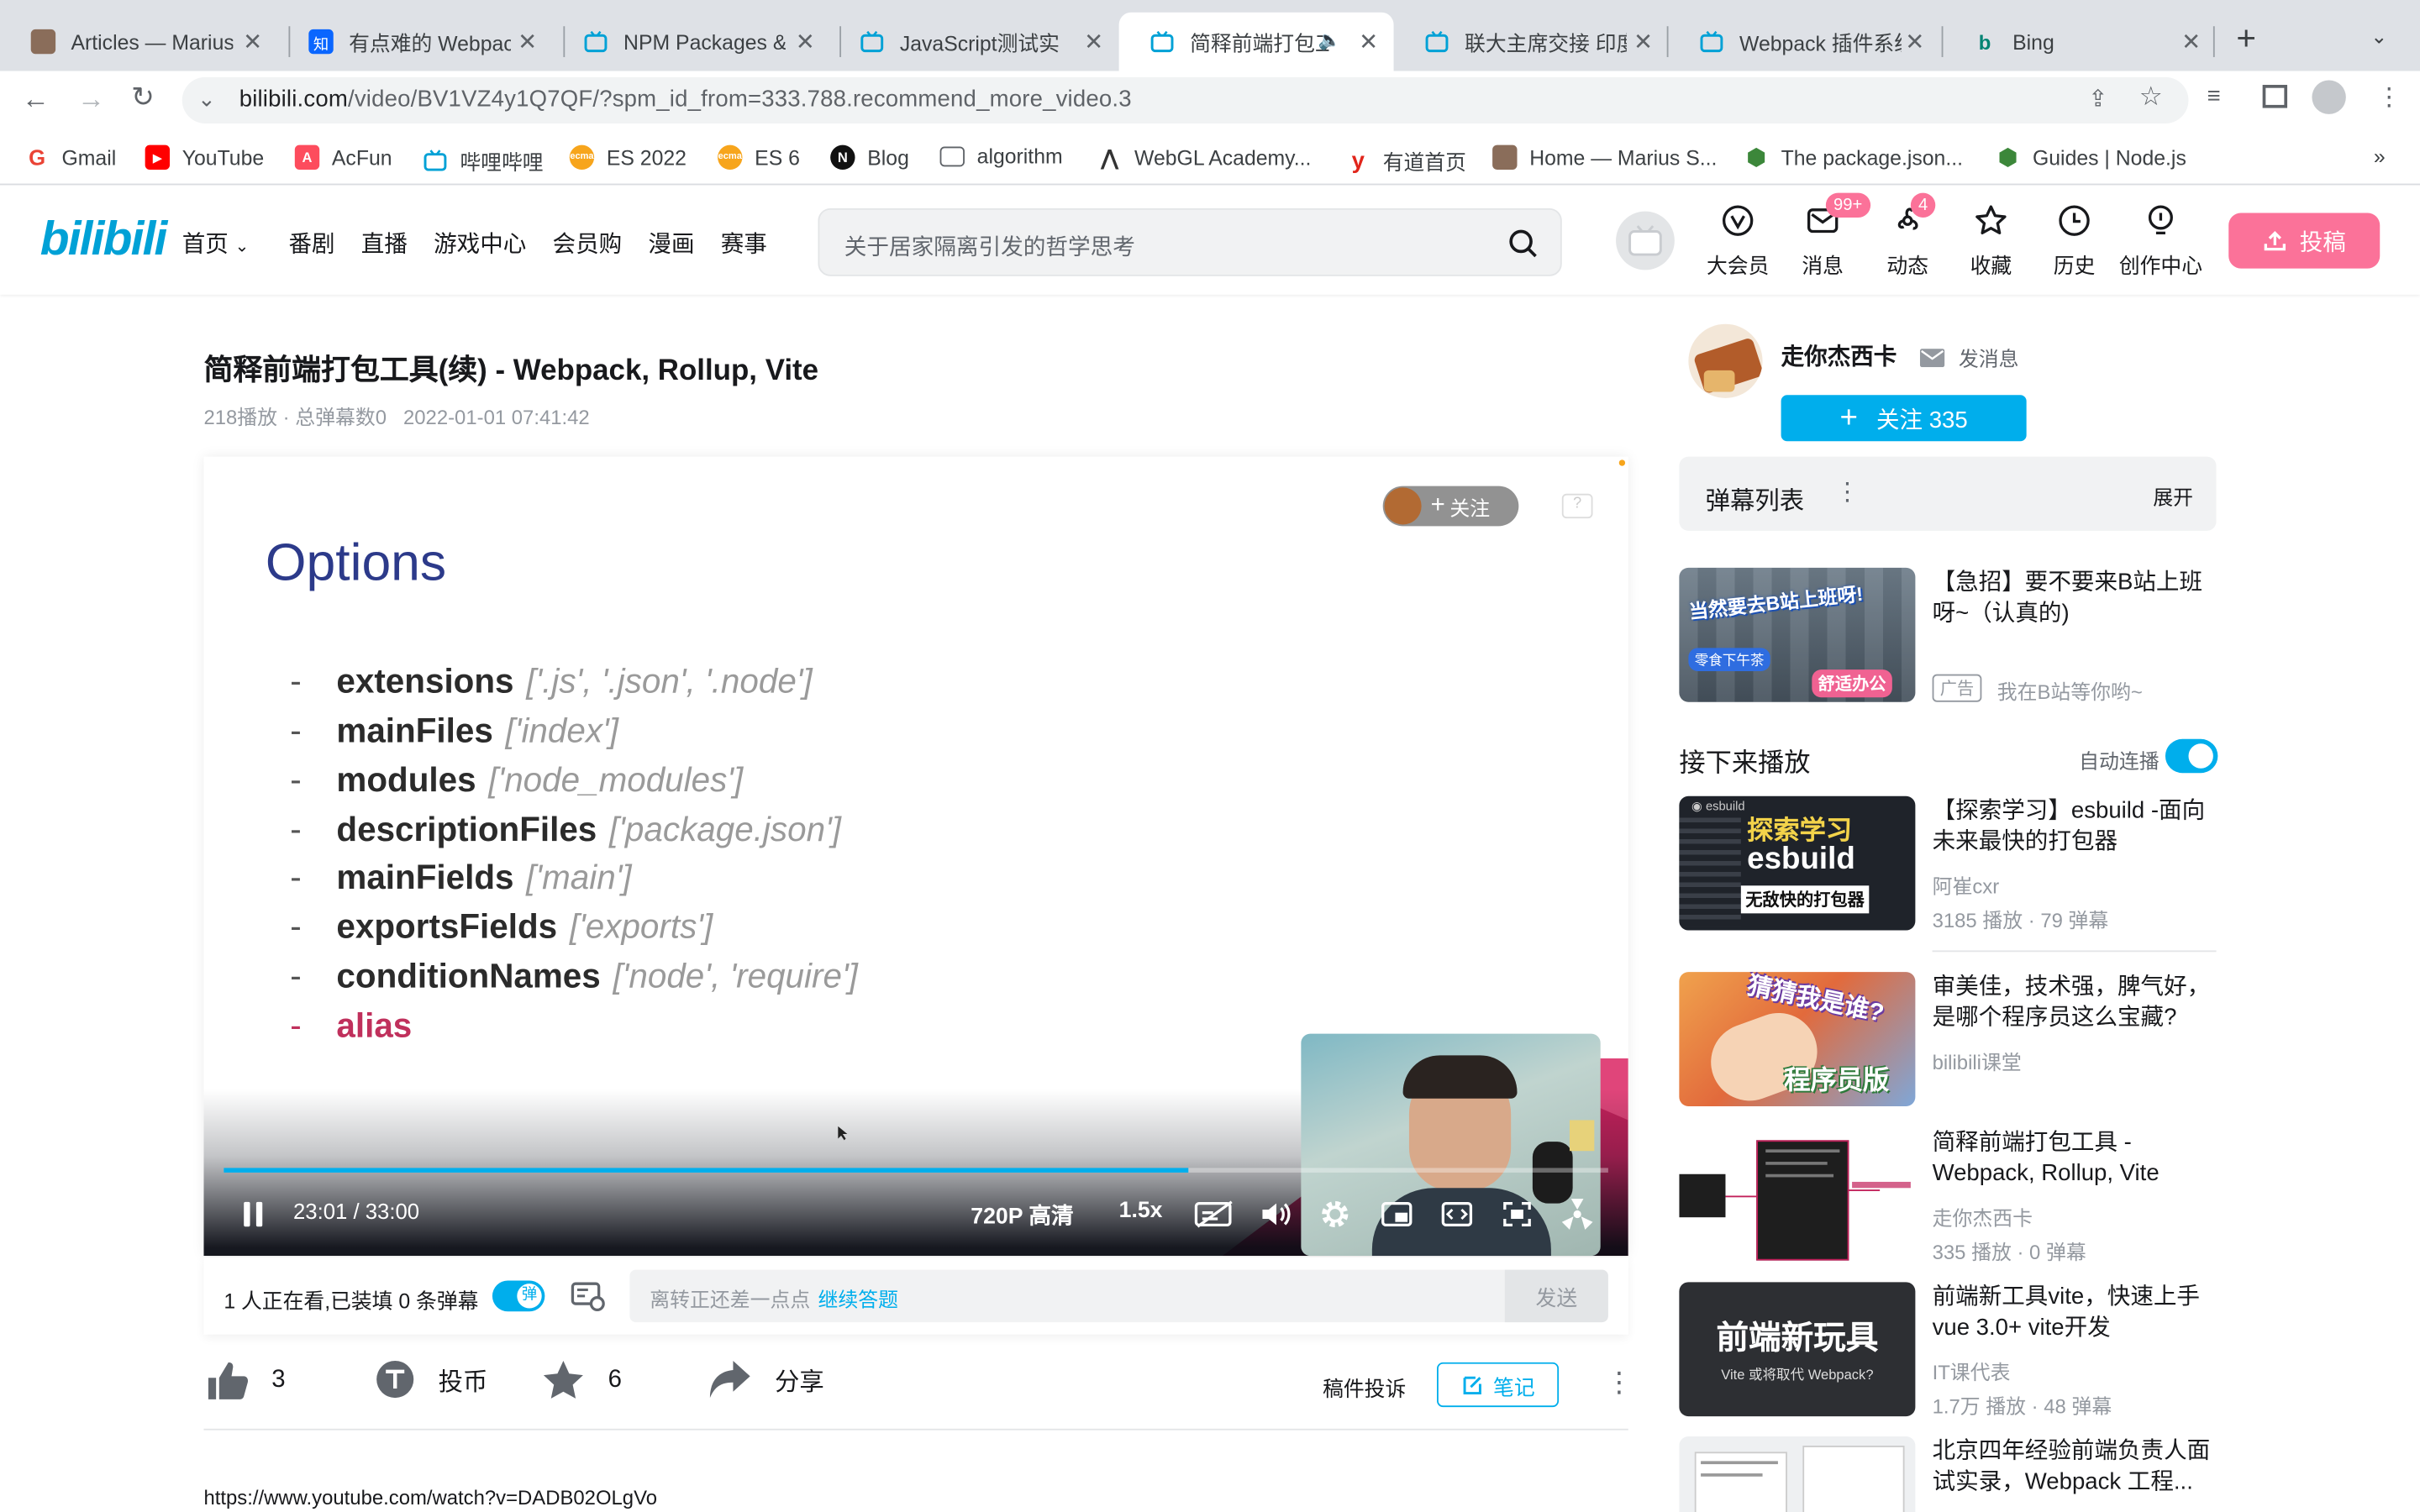 Image resolution: width=2420 pixels, height=1512 pixels. What do you see at coordinates (870, 157) in the screenshot?
I see `bookmark-blog: N Blog` at bounding box center [870, 157].